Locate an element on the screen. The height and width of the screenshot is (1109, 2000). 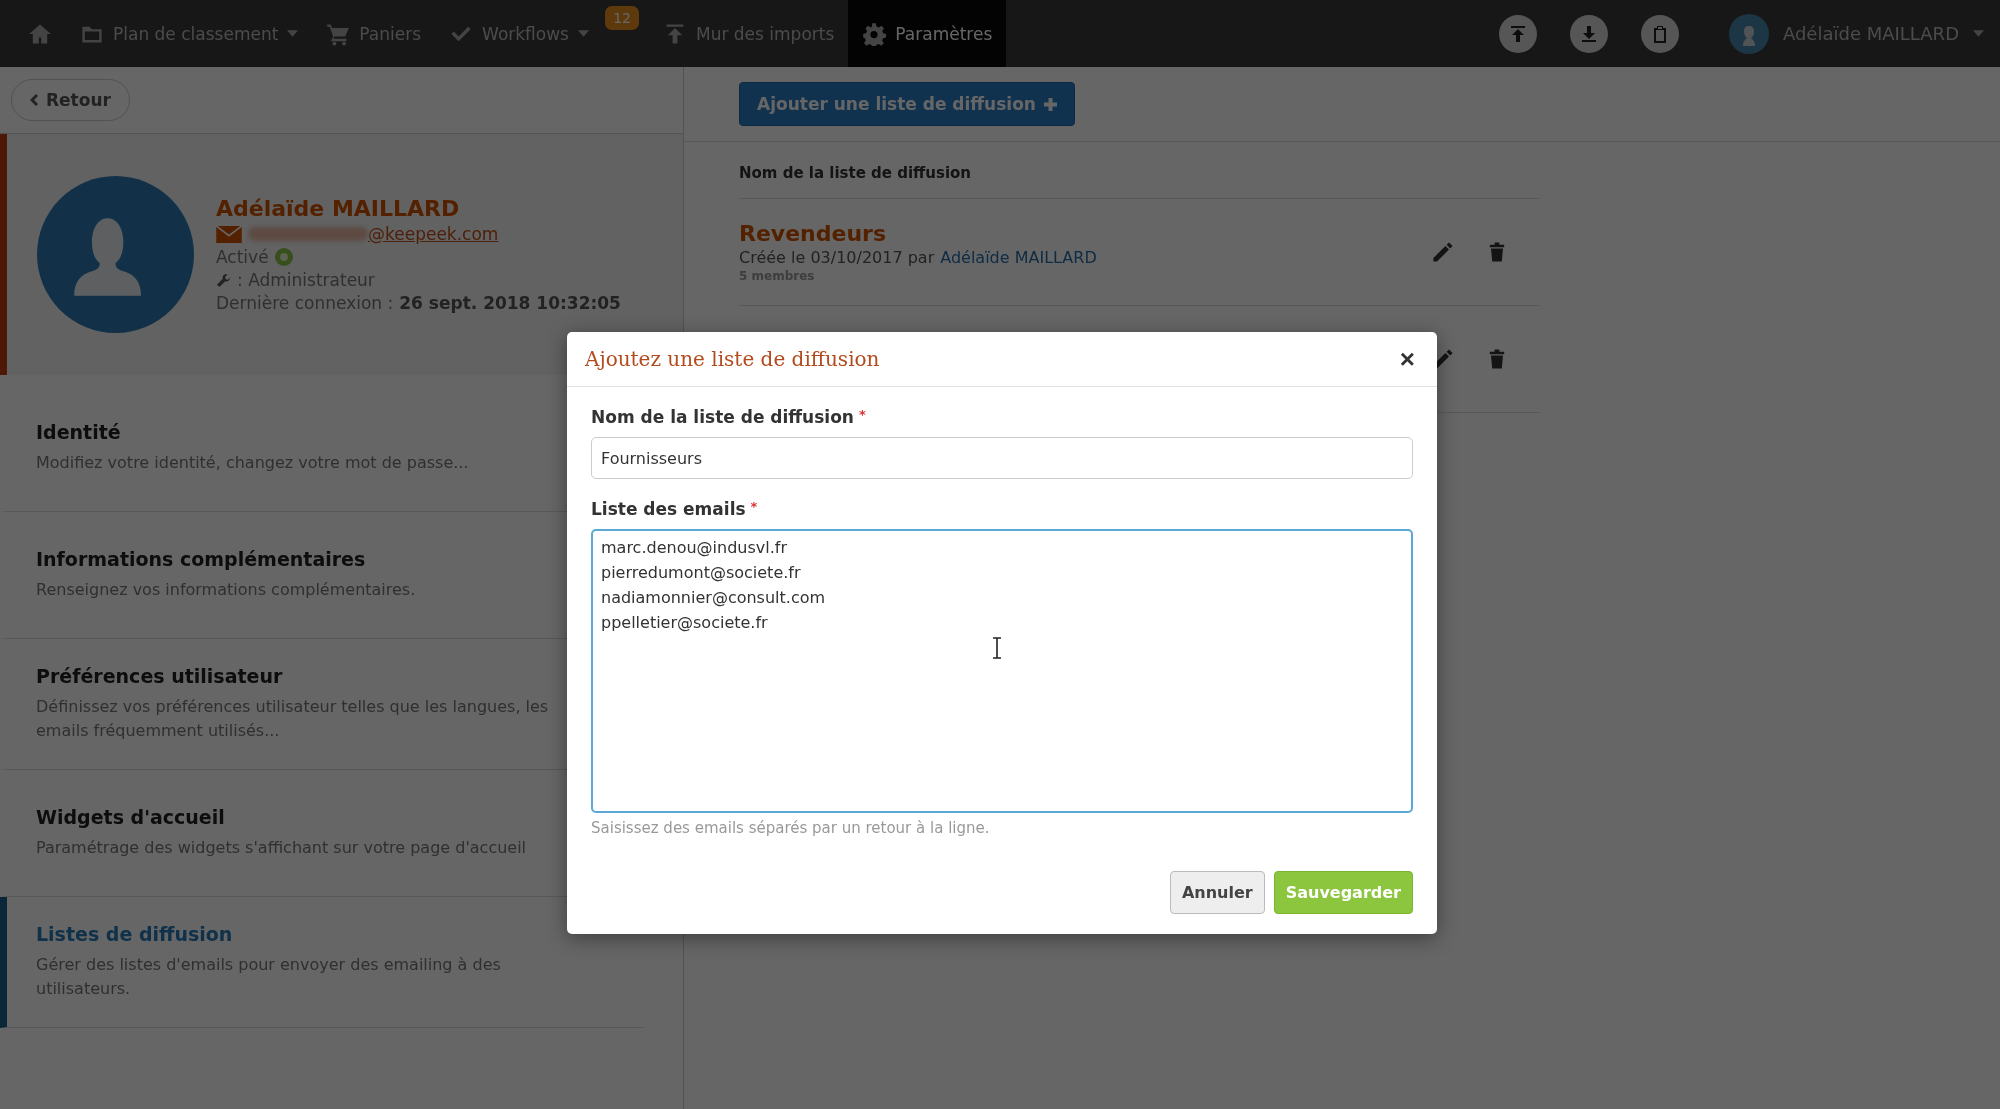
user-name: Adélaïde MAILLARD is located at coordinates (338, 208).